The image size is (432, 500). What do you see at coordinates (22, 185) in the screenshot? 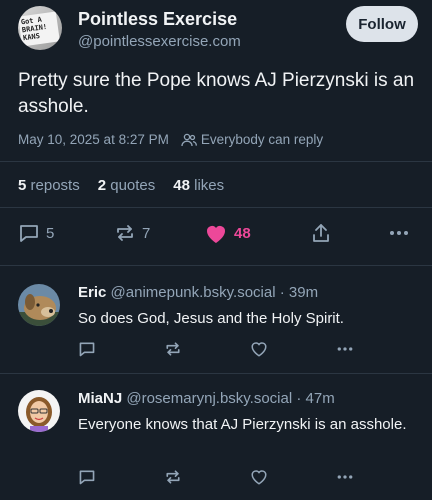
I see `reposts-count: 5` at bounding box center [22, 185].